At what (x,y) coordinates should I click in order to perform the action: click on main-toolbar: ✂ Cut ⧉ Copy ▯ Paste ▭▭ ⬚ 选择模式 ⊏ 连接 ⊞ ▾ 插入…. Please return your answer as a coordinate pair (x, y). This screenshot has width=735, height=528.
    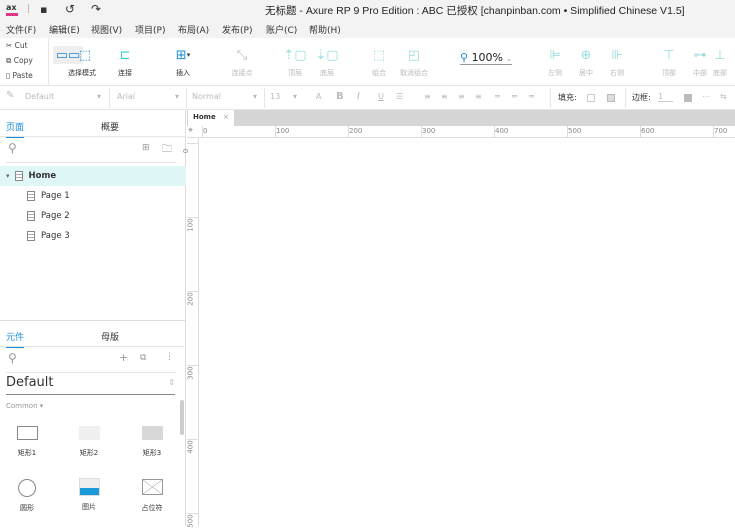
    Looking at the image, I should click on (367, 62).